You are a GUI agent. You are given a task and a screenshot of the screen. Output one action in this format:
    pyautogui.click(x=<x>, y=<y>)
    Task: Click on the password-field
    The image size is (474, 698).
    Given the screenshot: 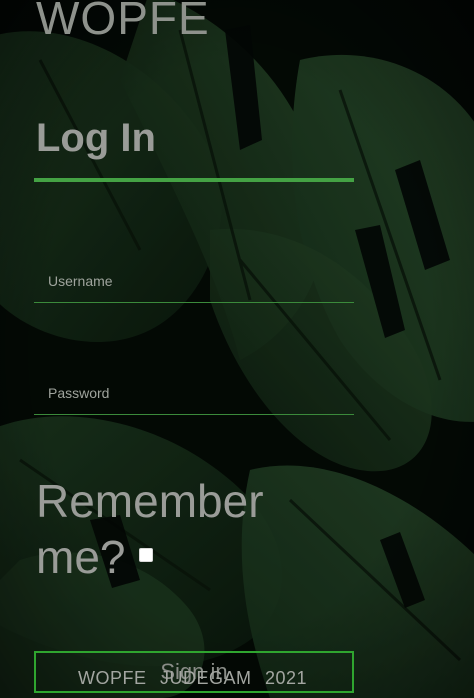 What is the action you would take?
    pyautogui.click(x=194, y=394)
    